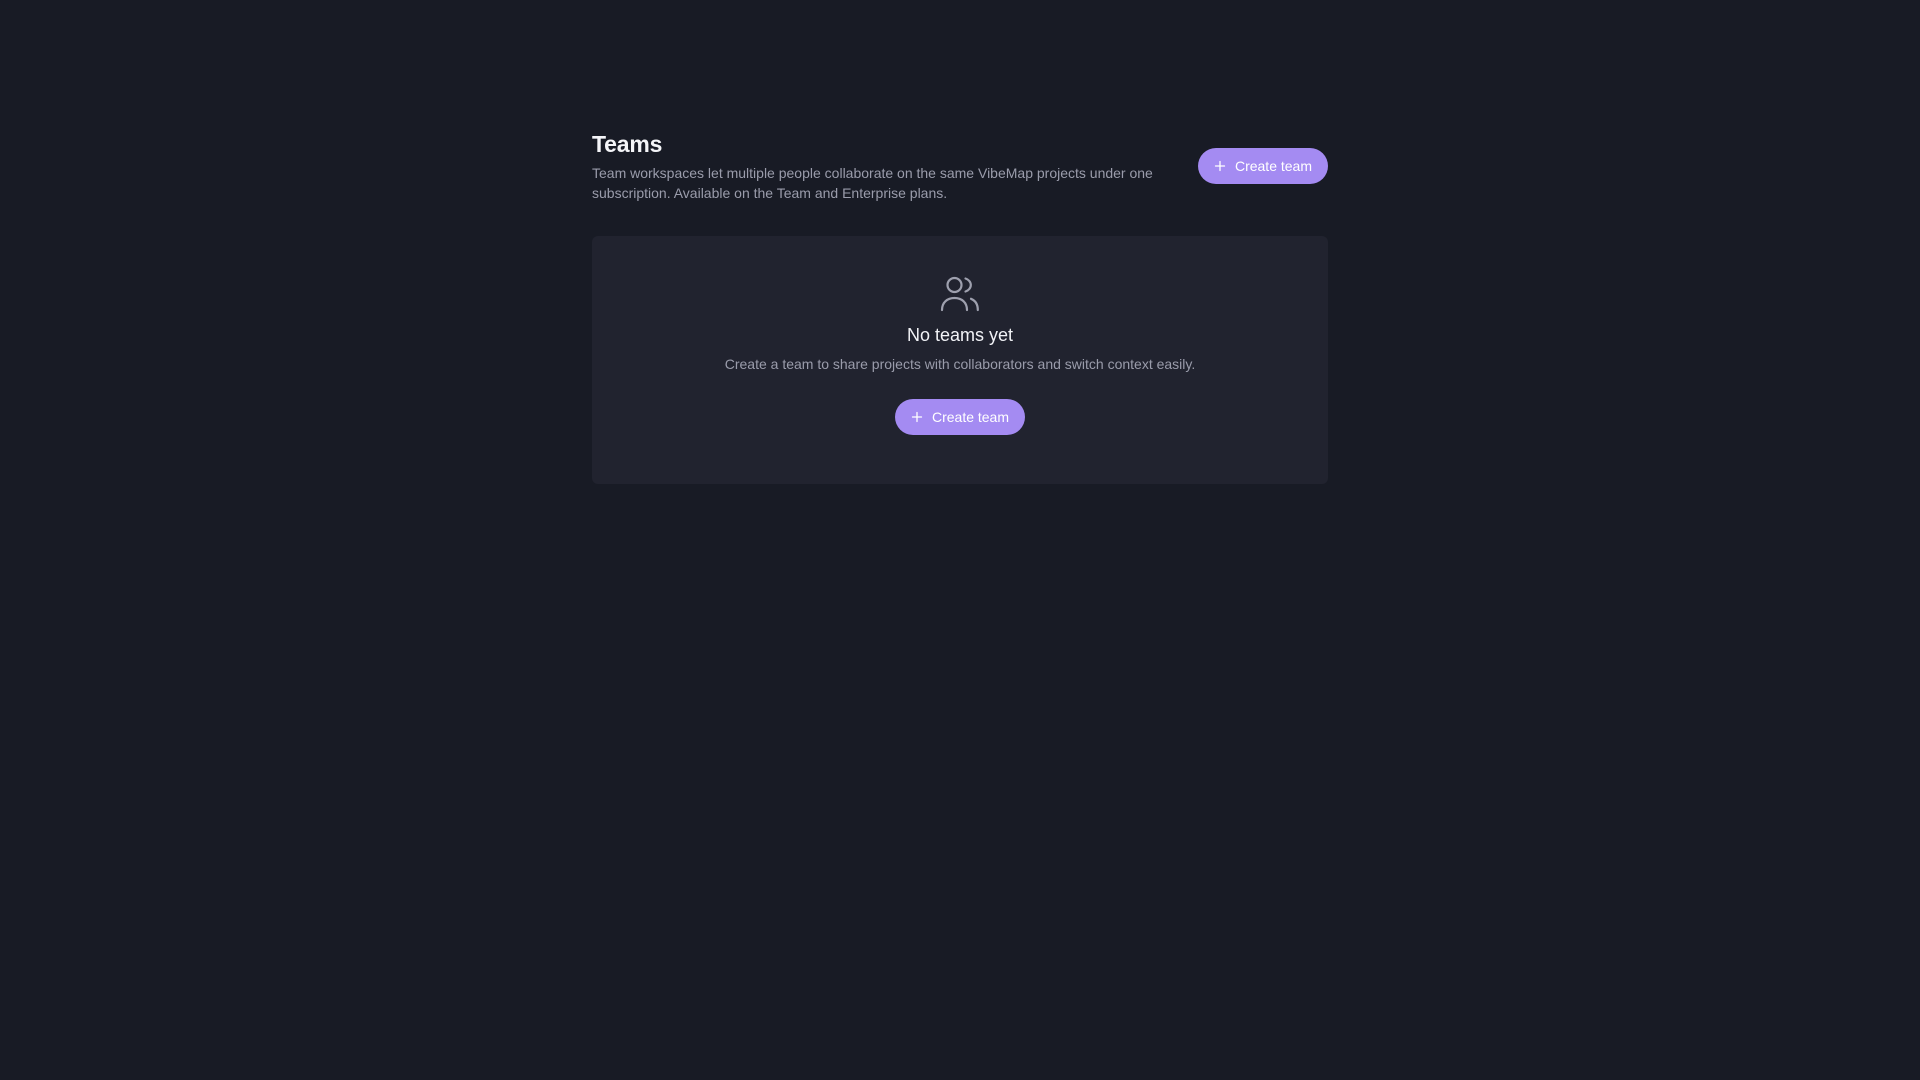  I want to click on create-team-empty-button-label: Create team, so click(970, 417).